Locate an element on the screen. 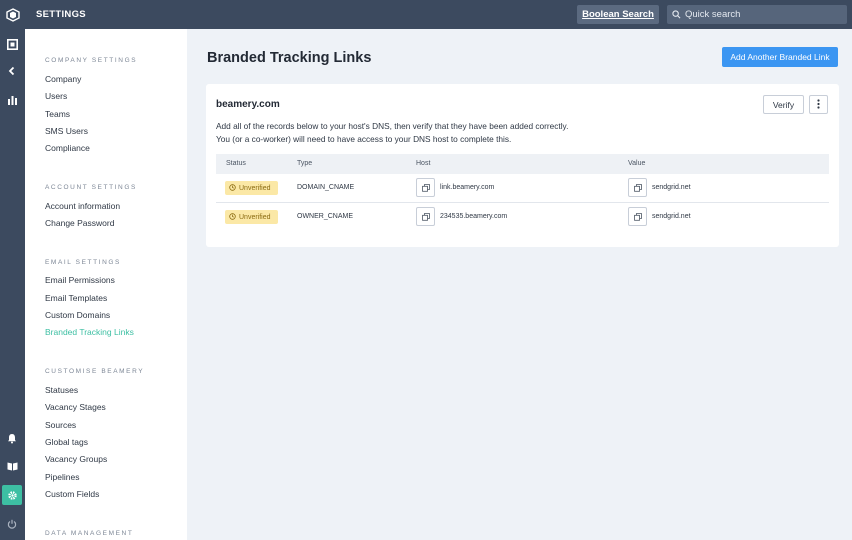  nav-item-email-templates: Email Templates is located at coordinates (76, 298).